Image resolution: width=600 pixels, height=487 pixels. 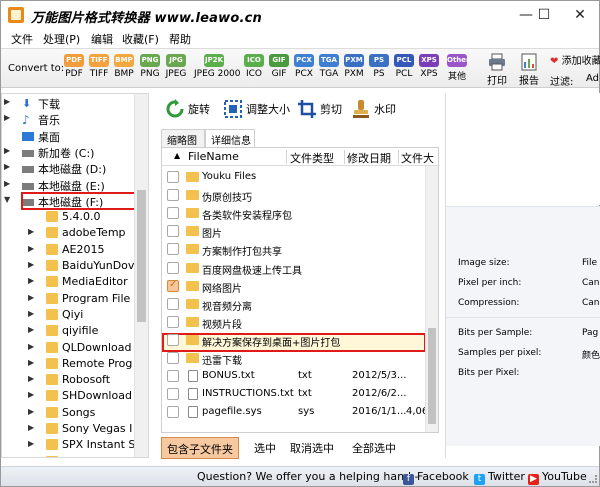 What do you see at coordinates (499, 477) in the screenshot?
I see `twitter-link: t Twitter` at bounding box center [499, 477].